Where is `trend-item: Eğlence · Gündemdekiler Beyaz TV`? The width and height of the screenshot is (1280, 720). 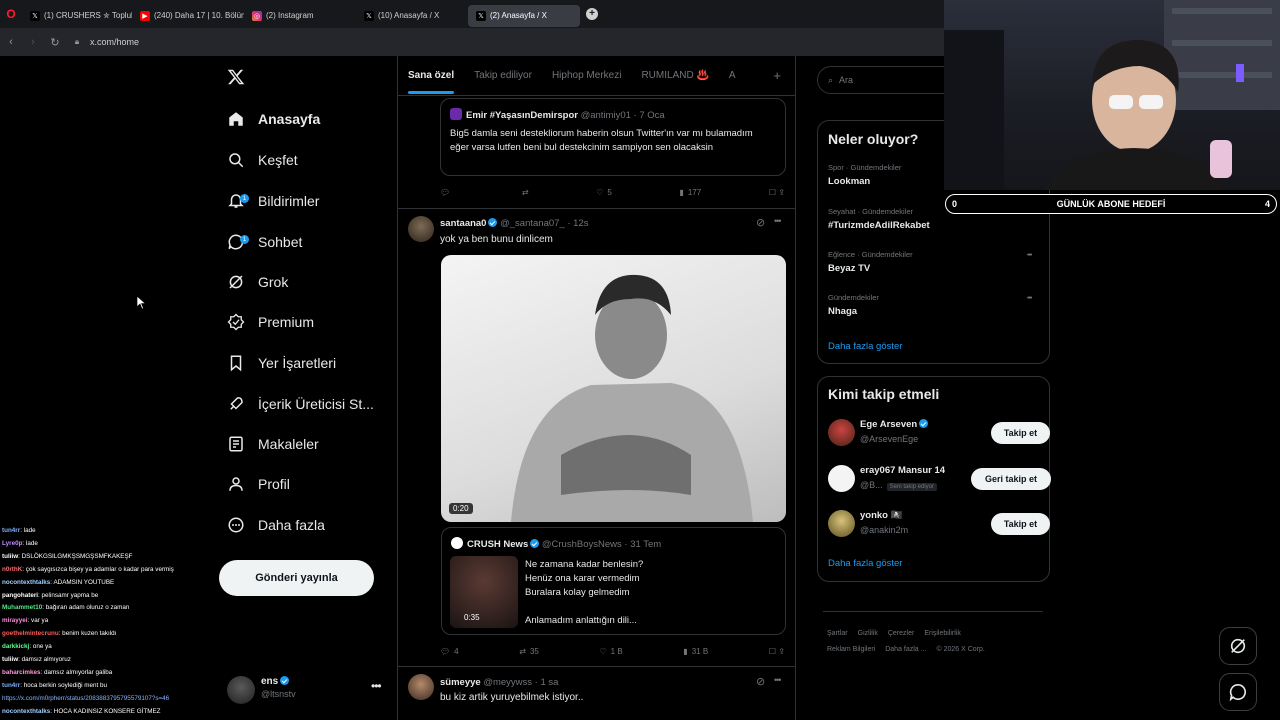
trend-item: Eğlence · Gündemdekiler Beyaz TV is located at coordinates (870, 262).